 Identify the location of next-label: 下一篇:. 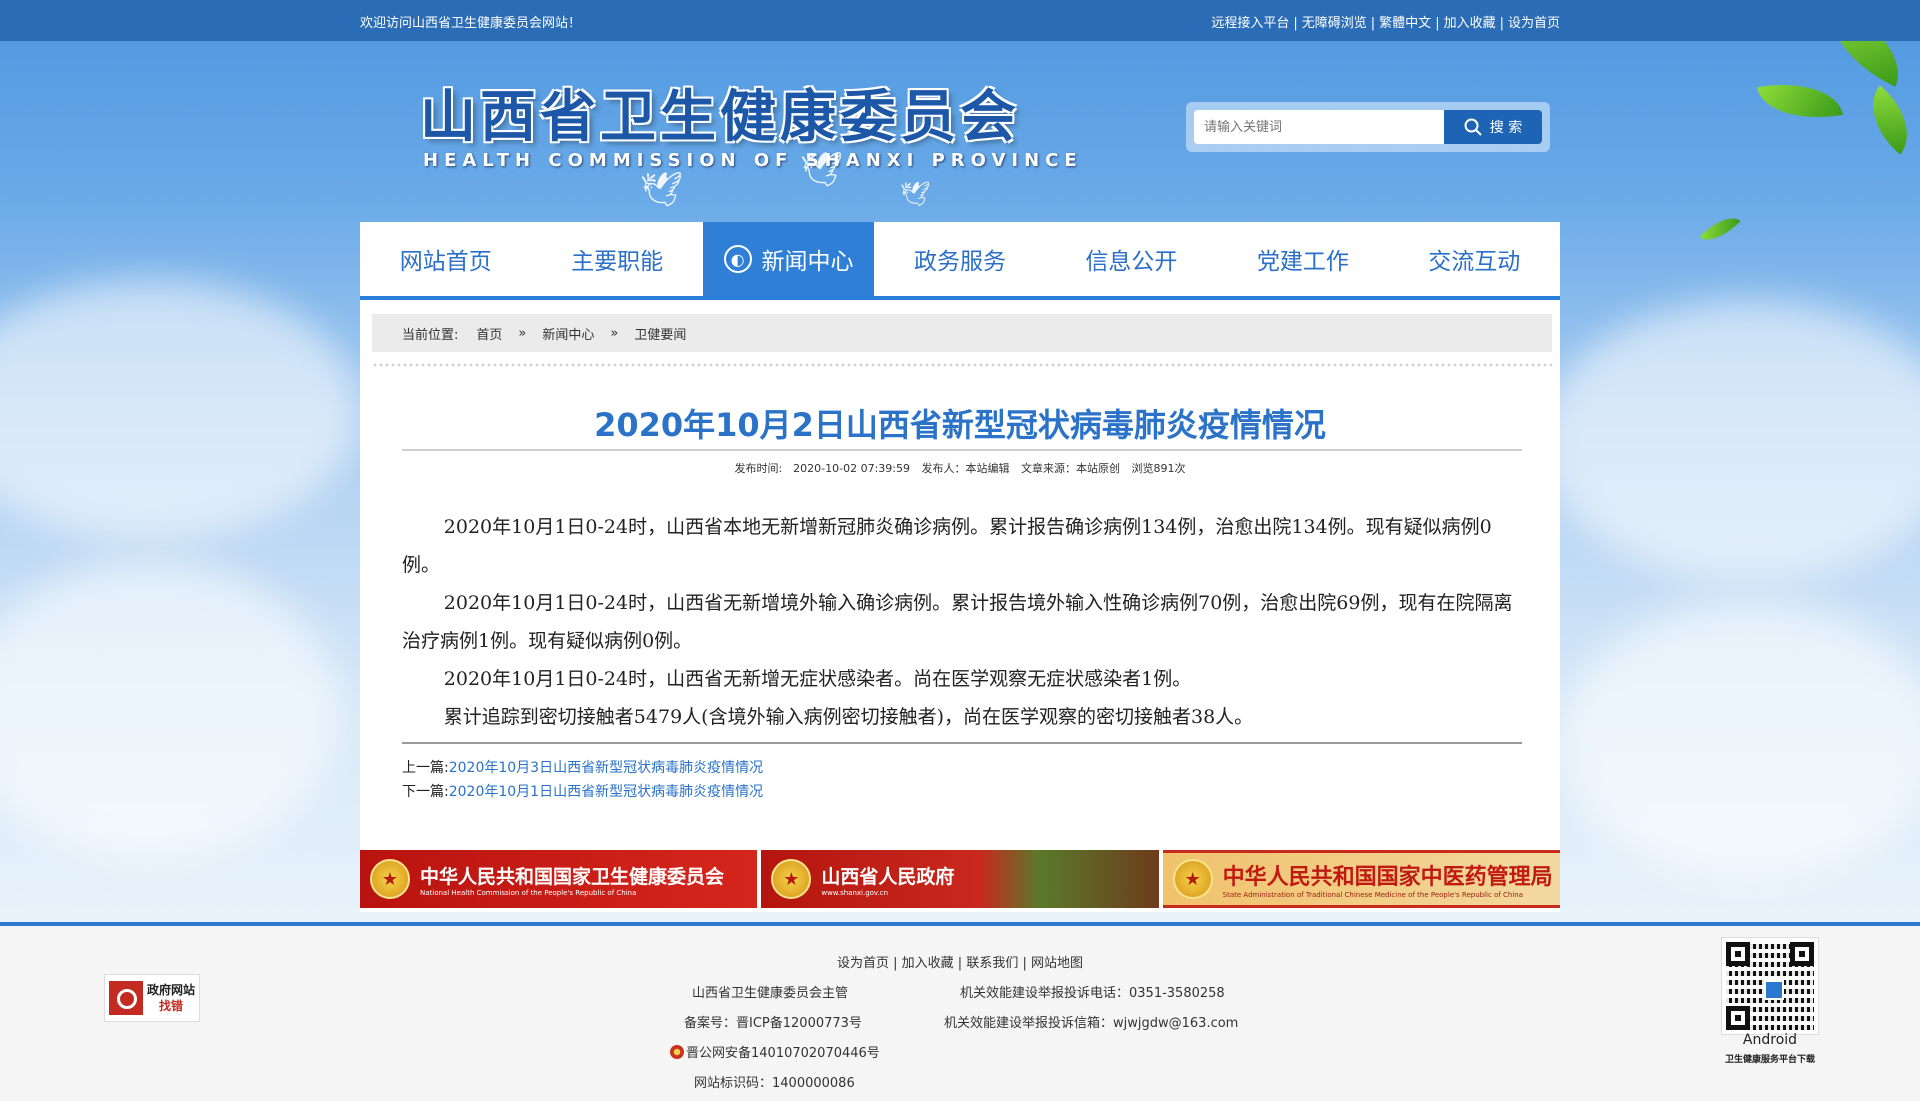
(425, 792).